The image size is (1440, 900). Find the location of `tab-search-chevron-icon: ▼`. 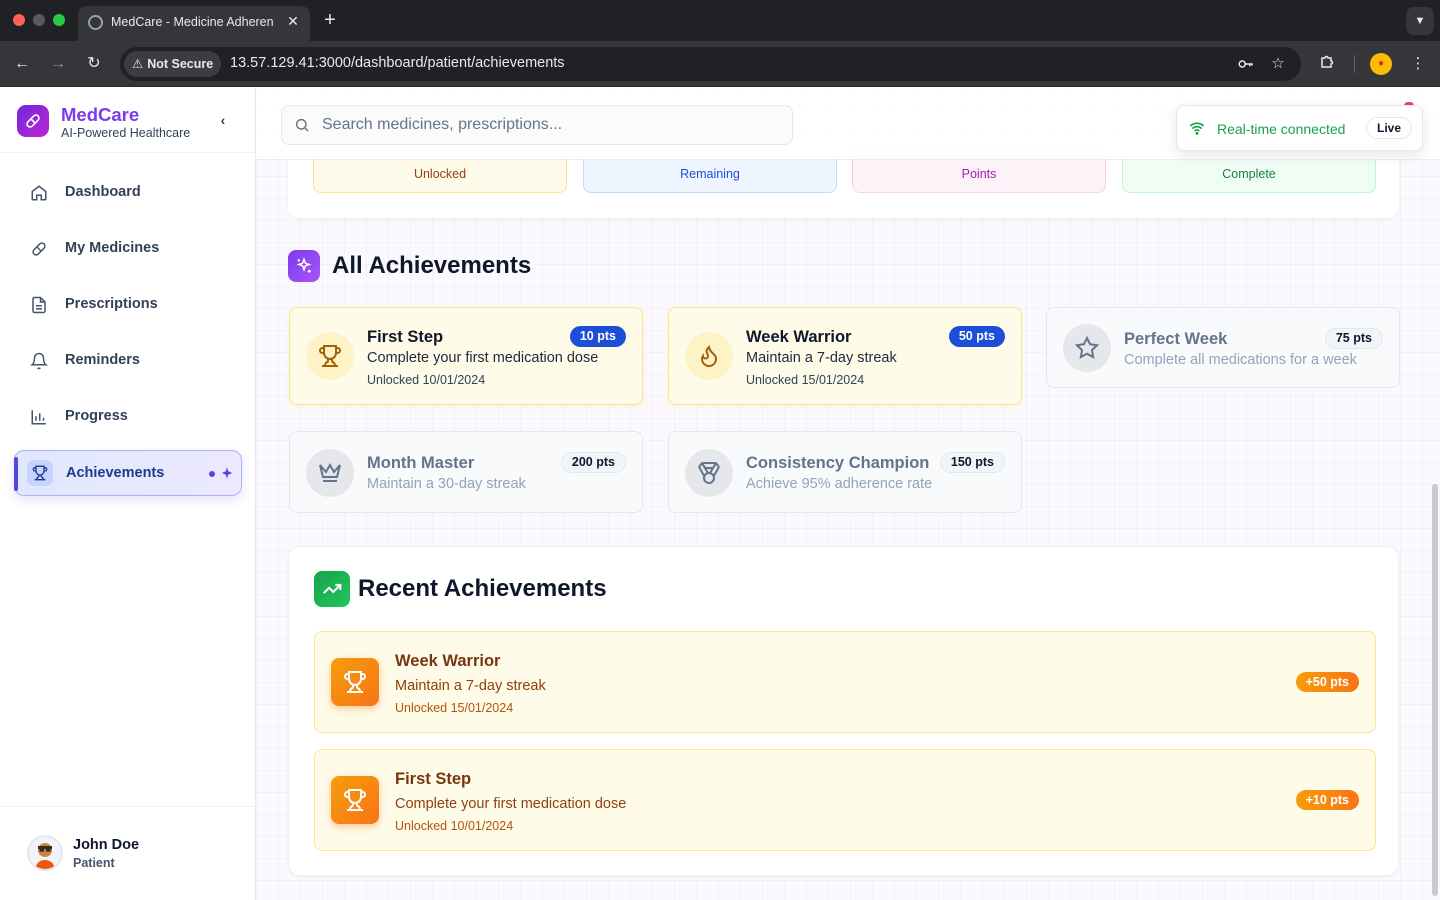

tab-search-chevron-icon: ▼ is located at coordinates (1420, 21).